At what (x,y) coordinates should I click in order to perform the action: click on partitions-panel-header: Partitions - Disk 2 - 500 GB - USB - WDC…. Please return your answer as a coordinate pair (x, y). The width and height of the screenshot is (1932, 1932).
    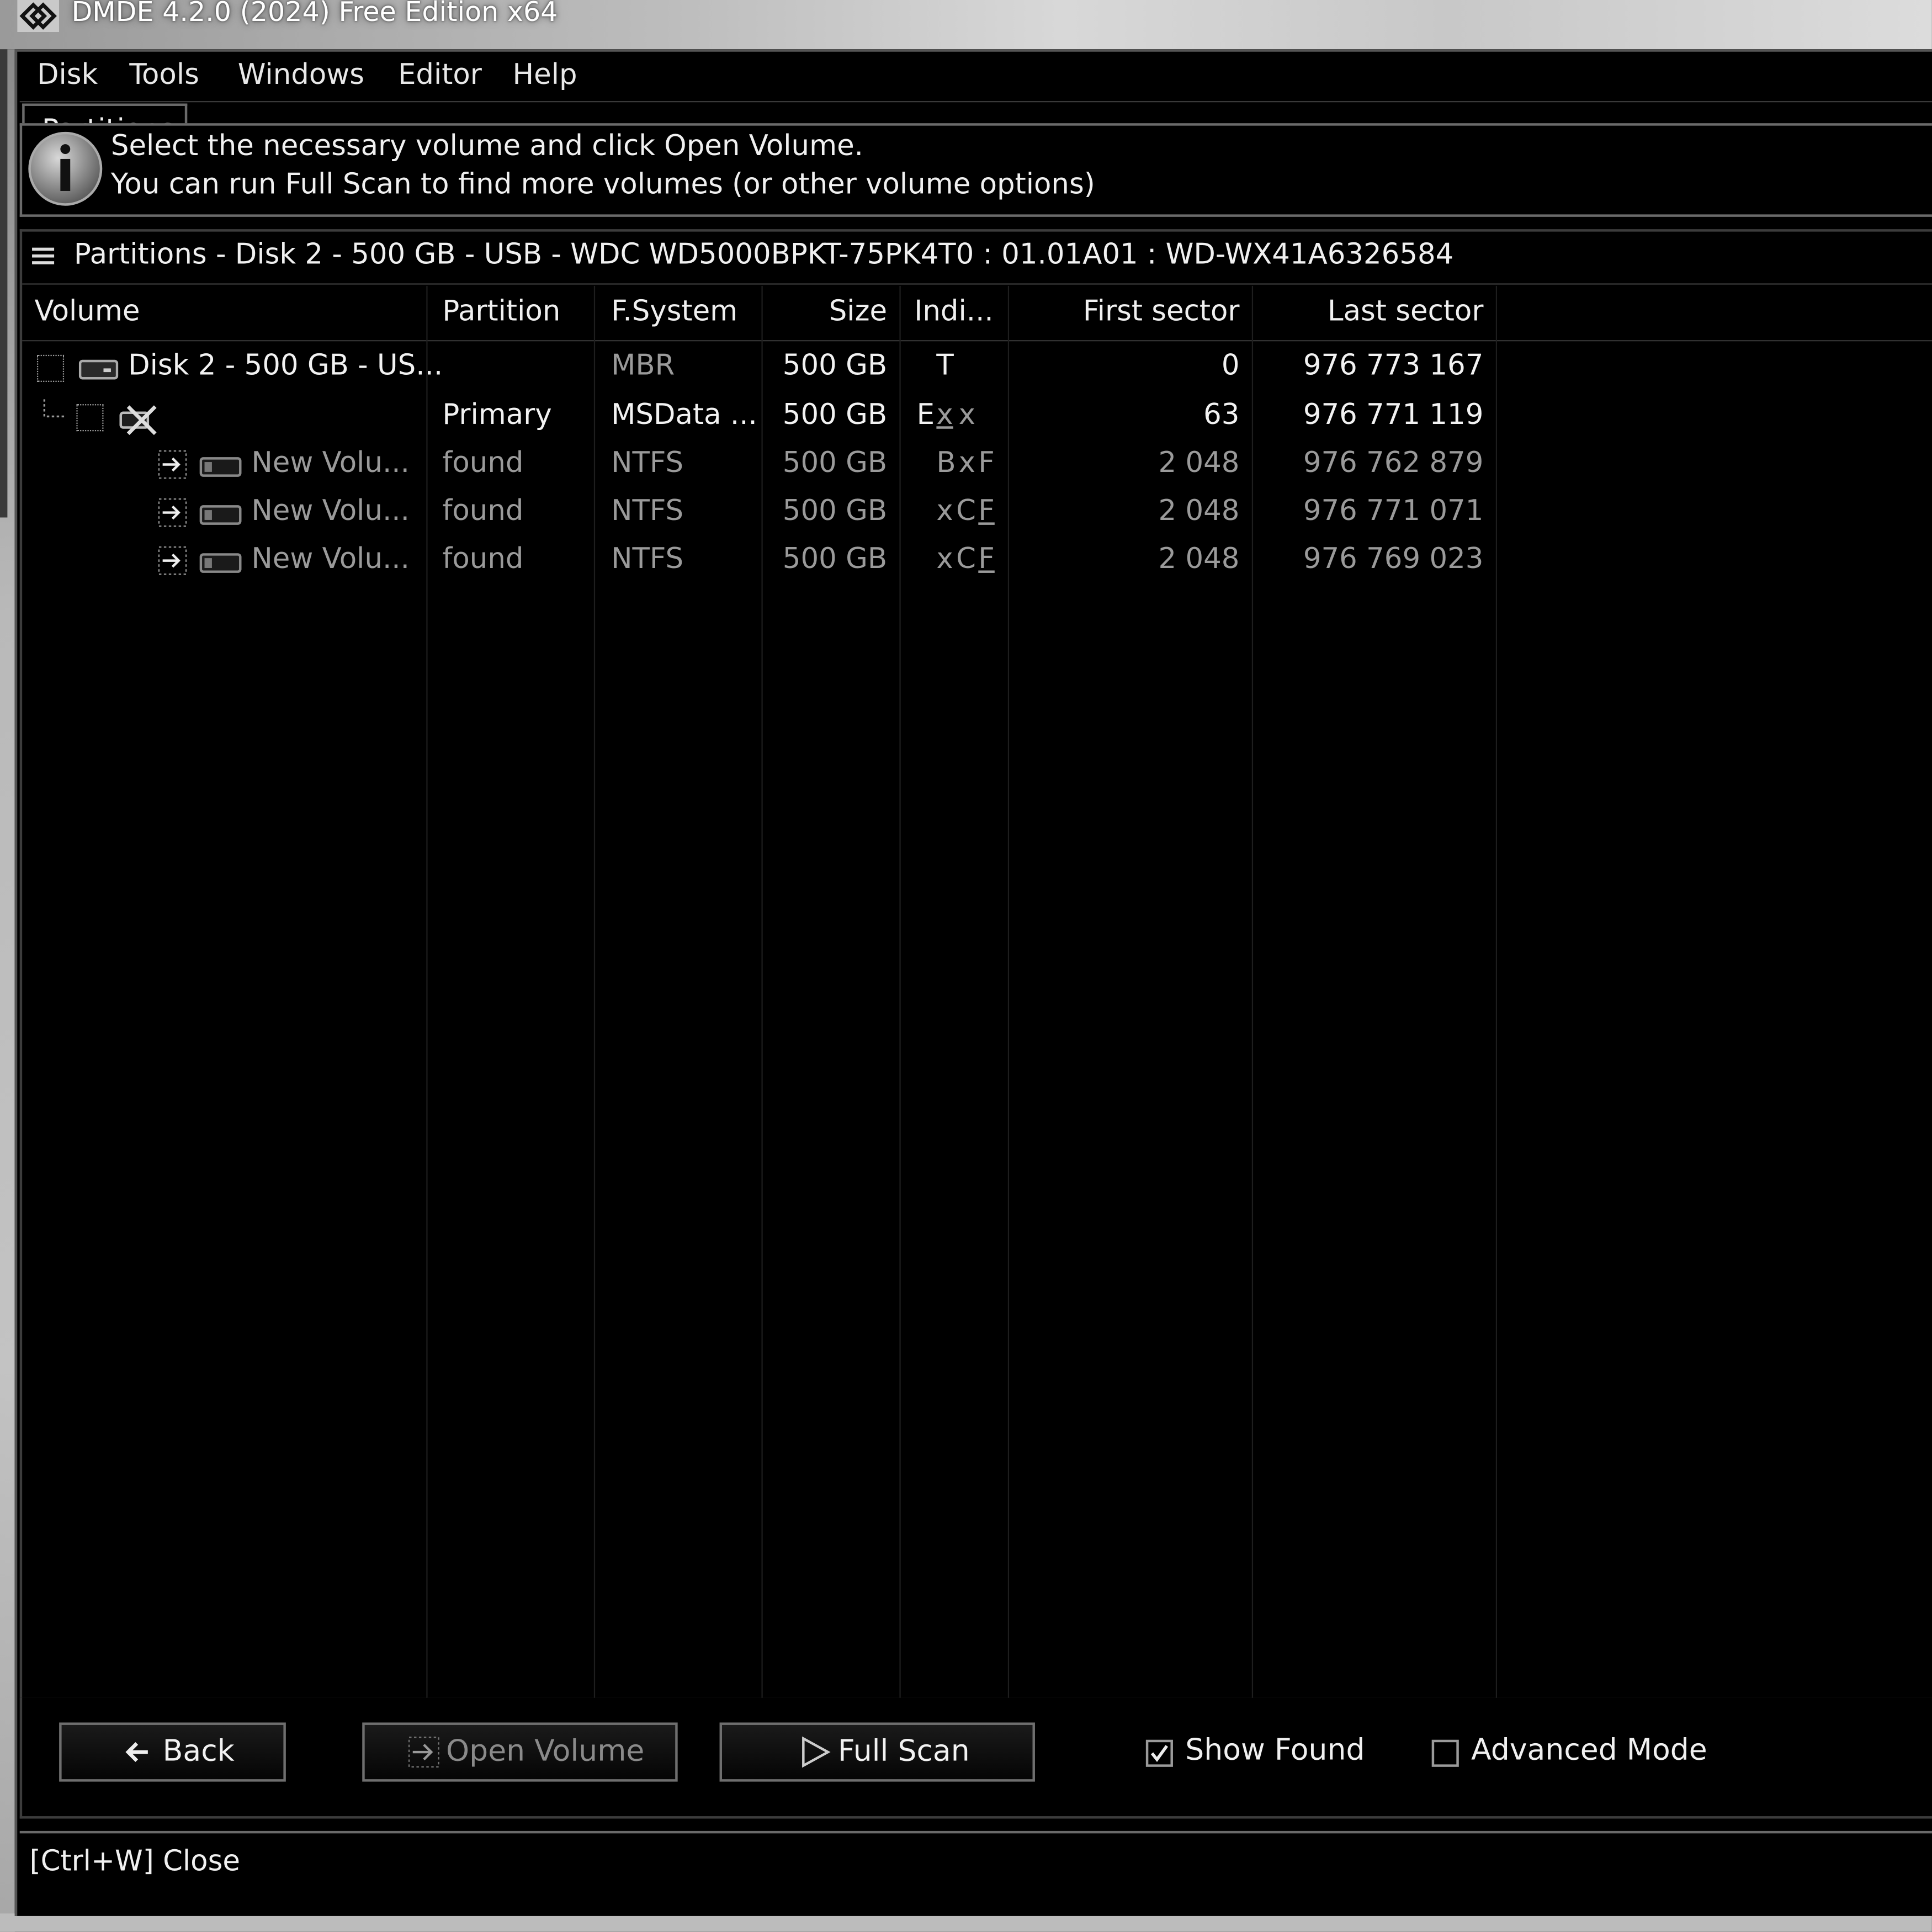
    Looking at the image, I should click on (977, 258).